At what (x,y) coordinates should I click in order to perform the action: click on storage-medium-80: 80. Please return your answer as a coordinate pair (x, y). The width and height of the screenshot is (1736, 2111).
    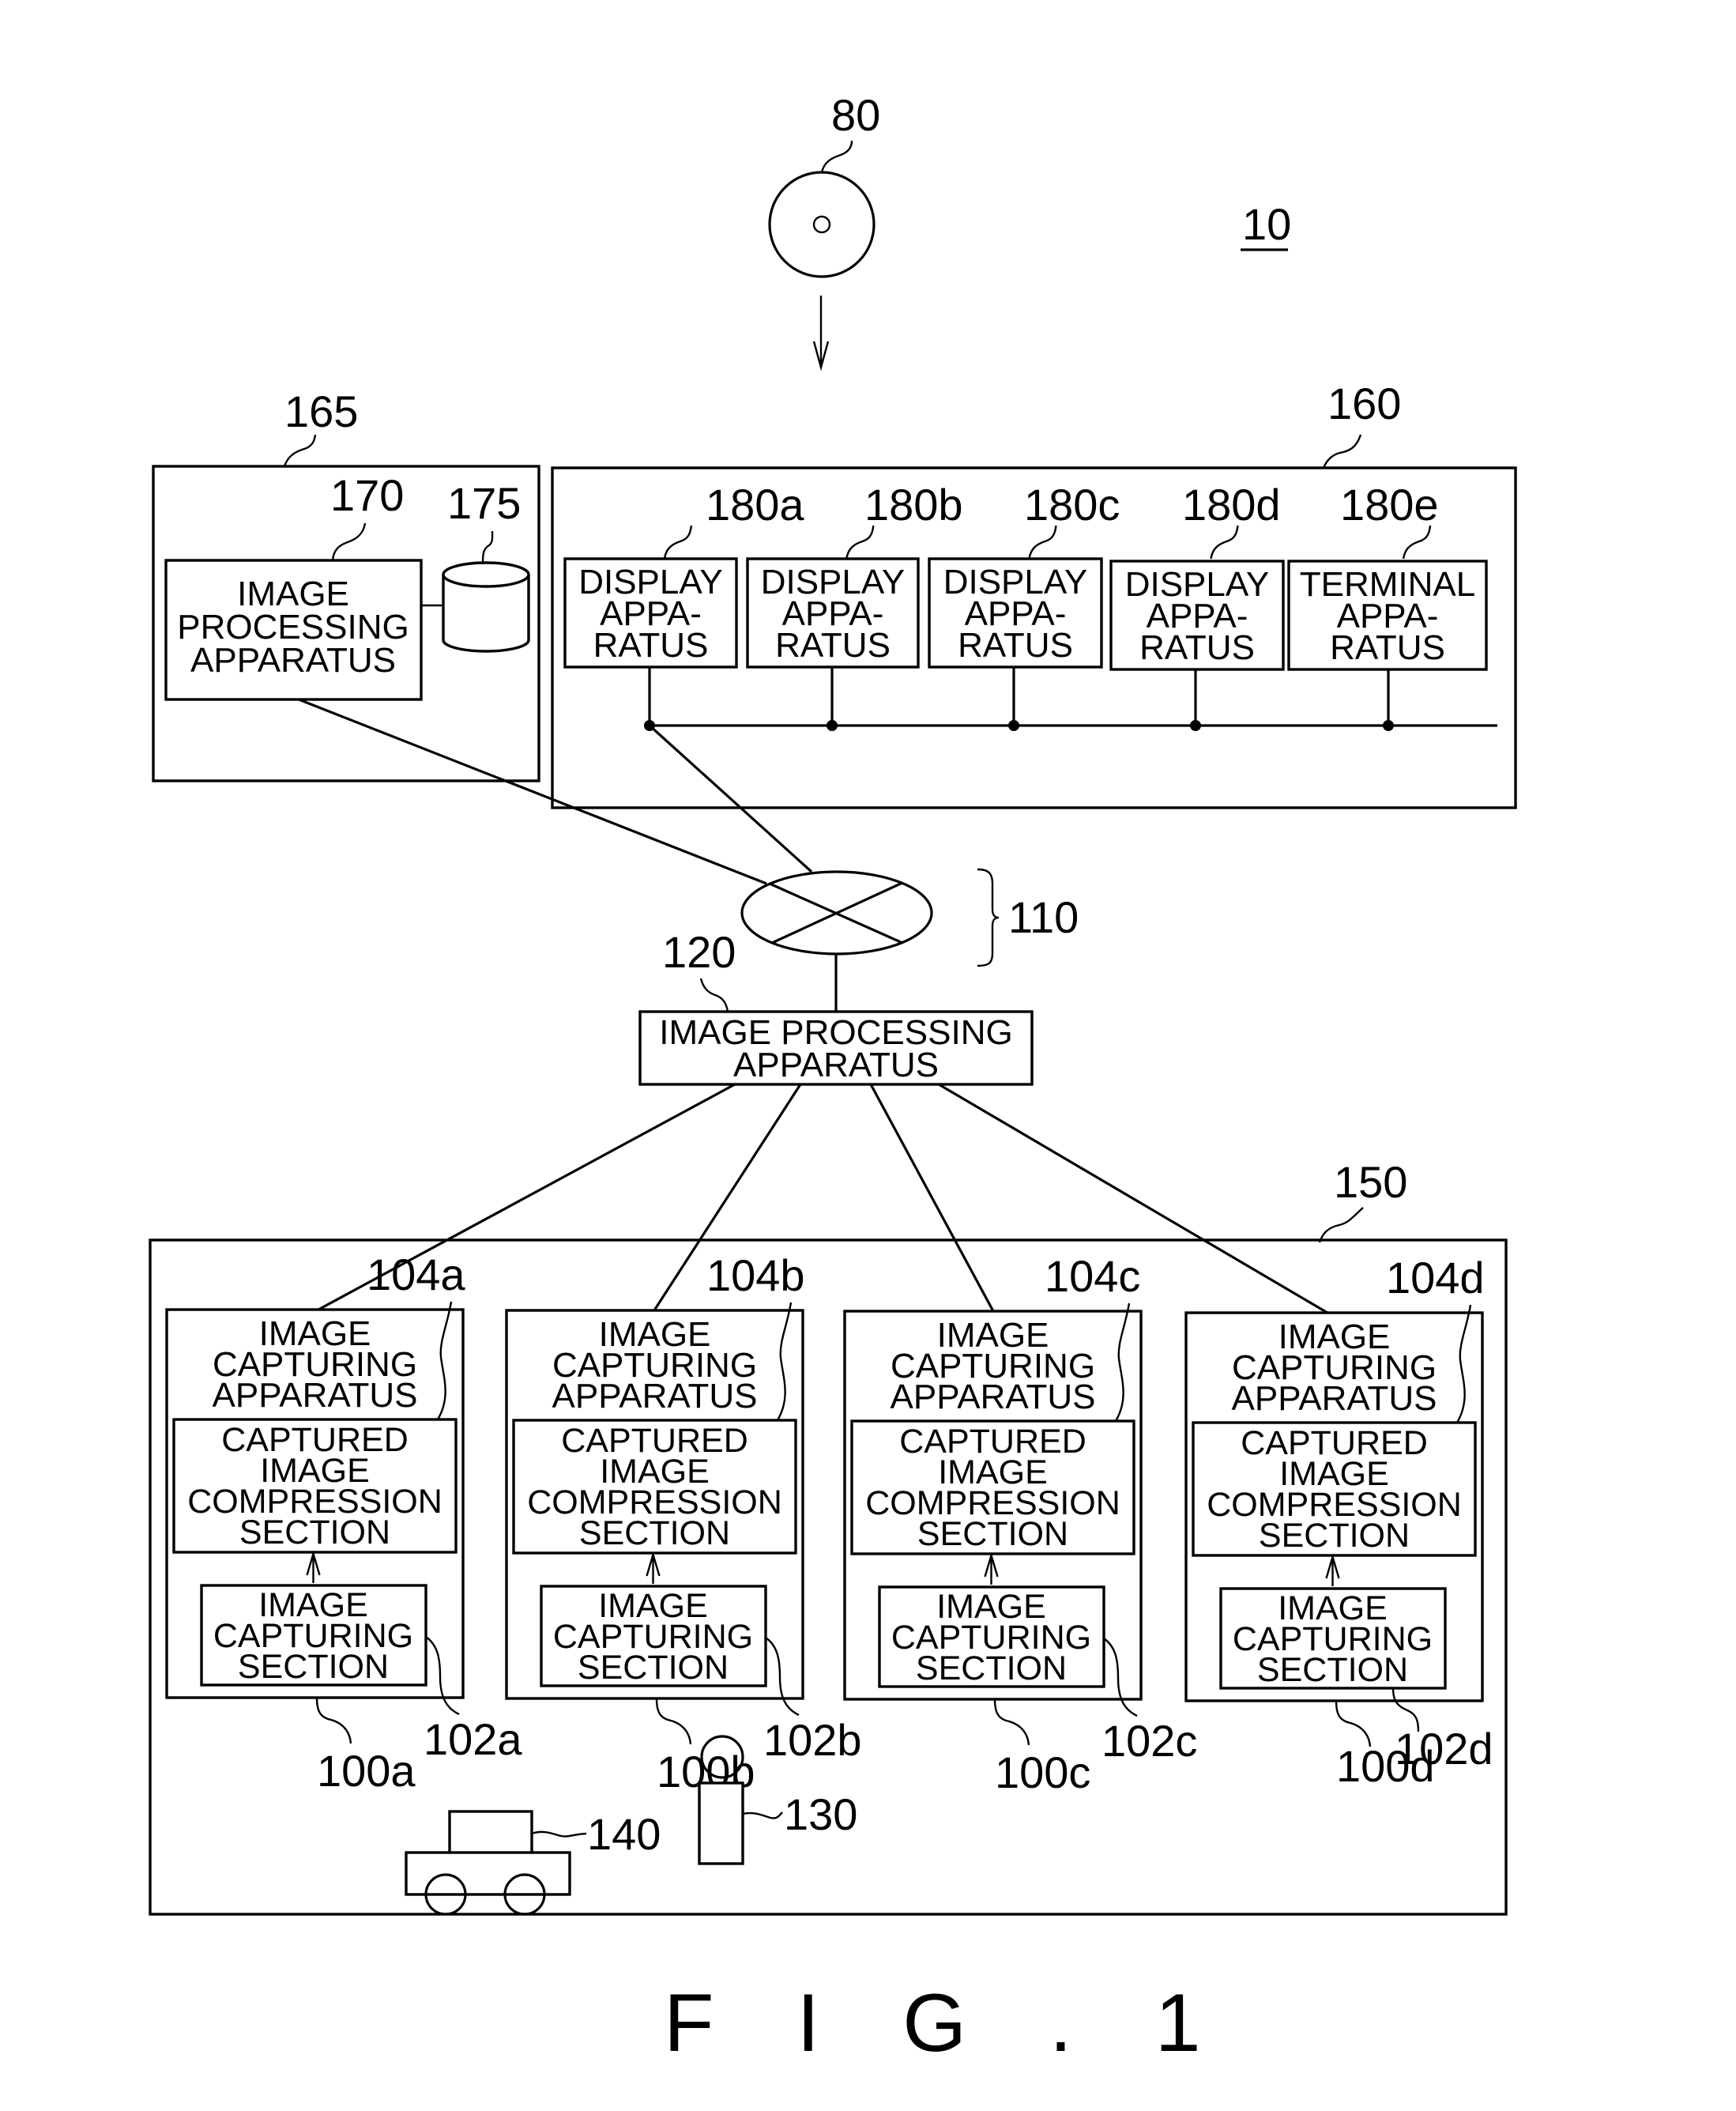
    Looking at the image, I should click on (824, 231).